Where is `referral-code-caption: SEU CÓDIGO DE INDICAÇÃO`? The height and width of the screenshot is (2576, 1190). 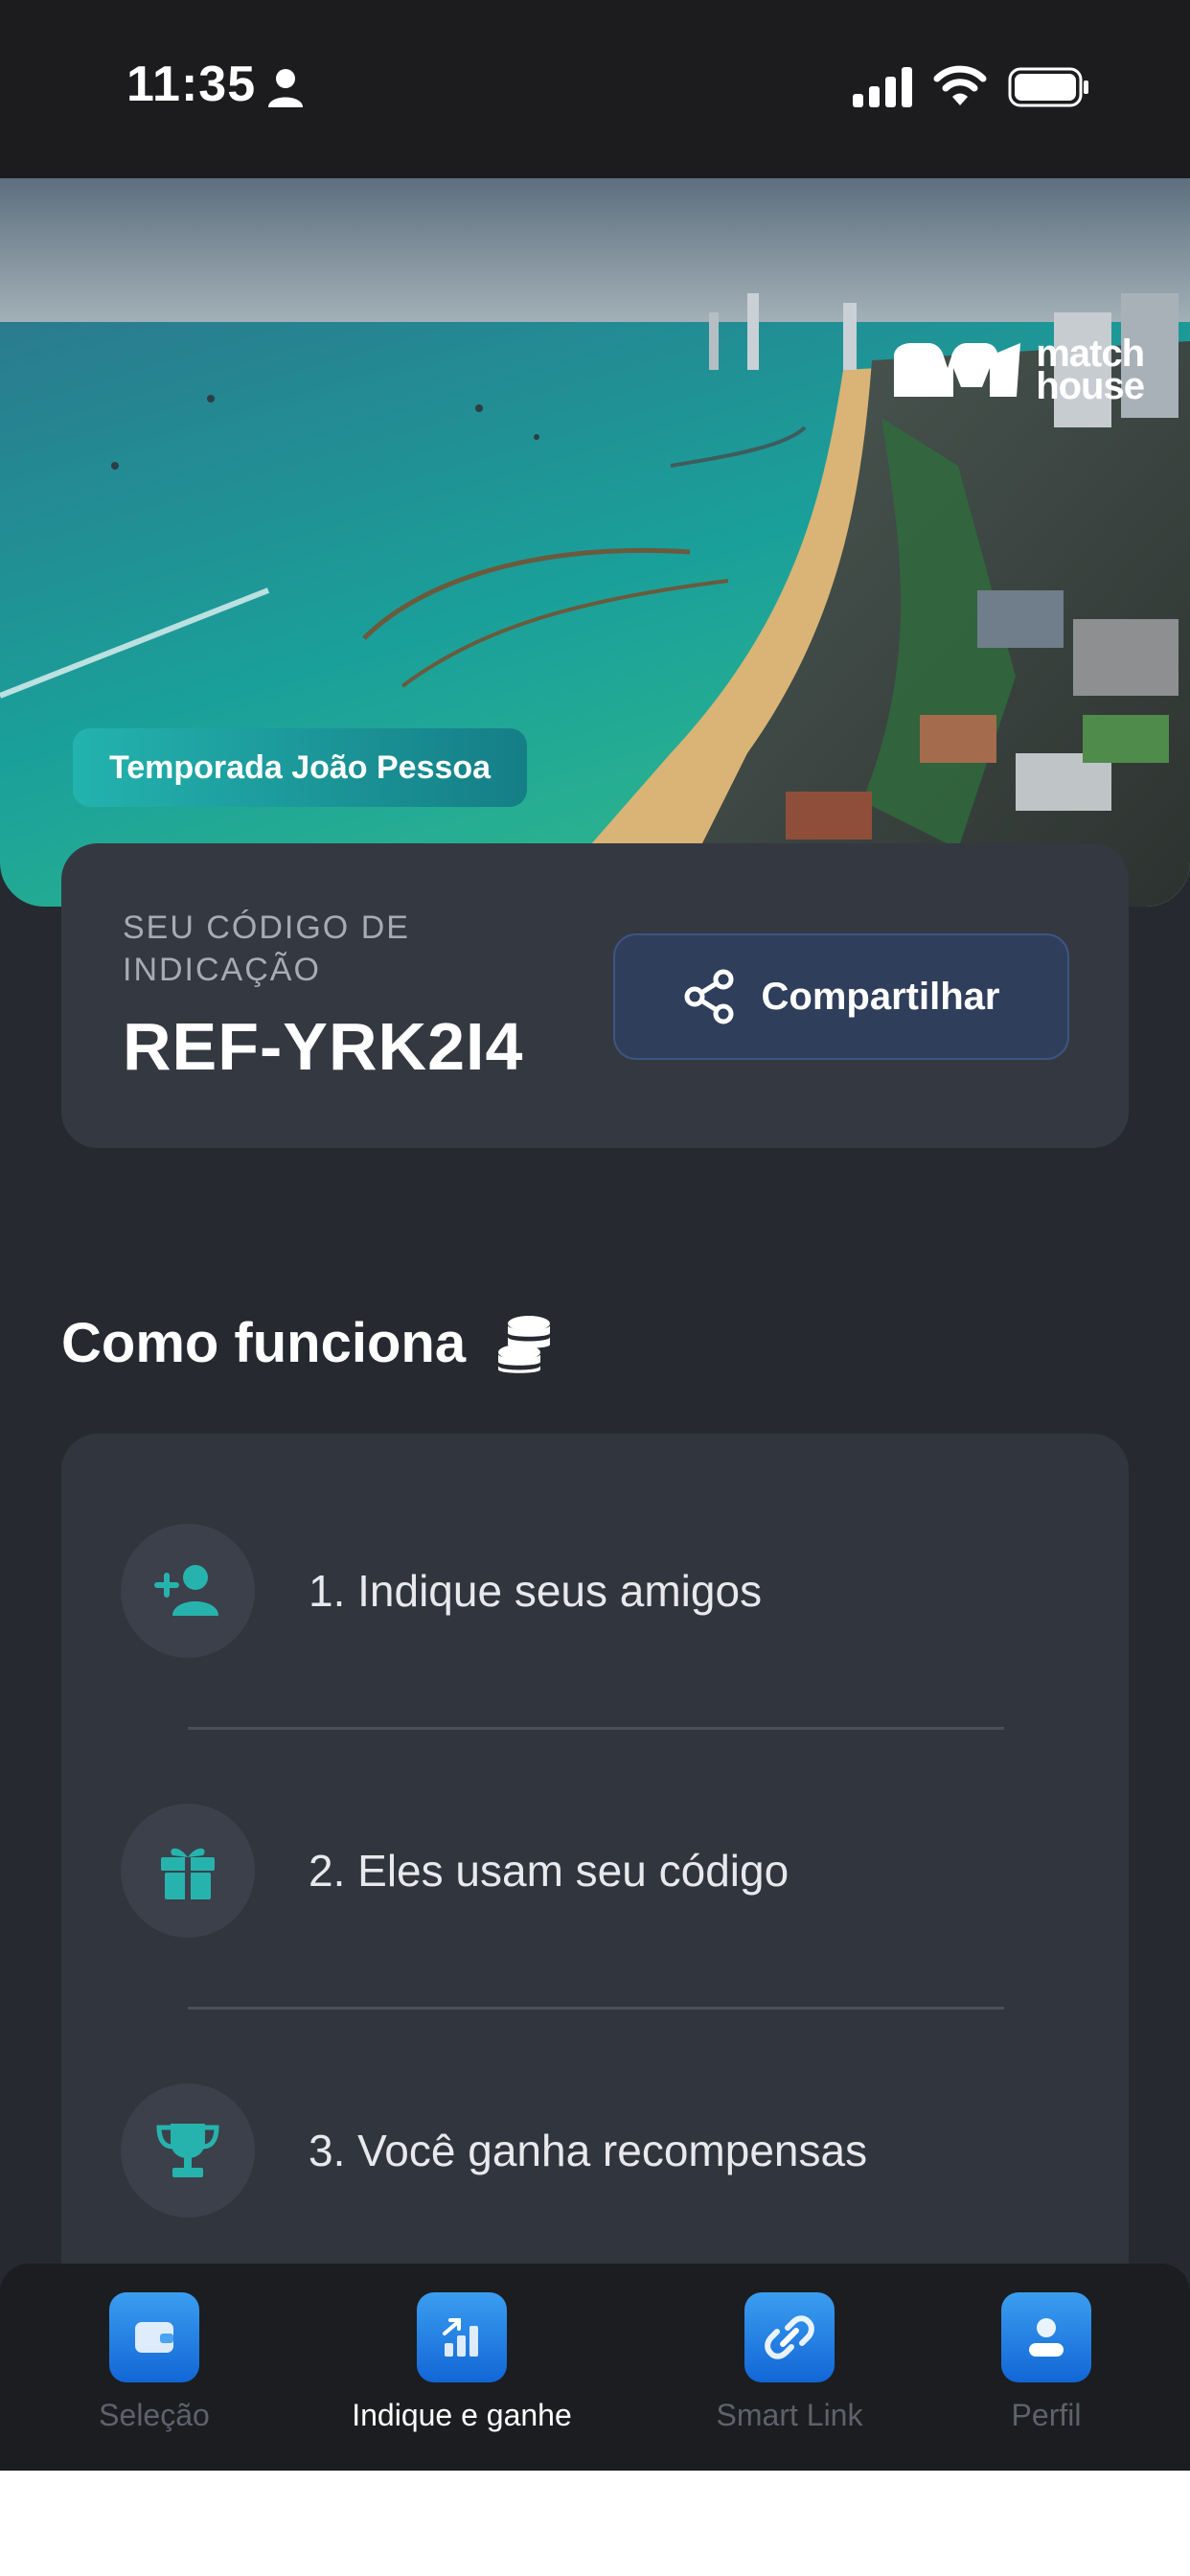
referral-code-caption: SEU CÓDIGO DE INDICAÇÃO is located at coordinates (266, 948).